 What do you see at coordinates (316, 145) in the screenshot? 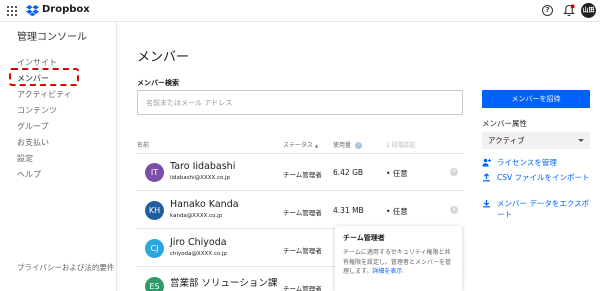
I see `sort-ascending-icon: ▲` at bounding box center [316, 145].